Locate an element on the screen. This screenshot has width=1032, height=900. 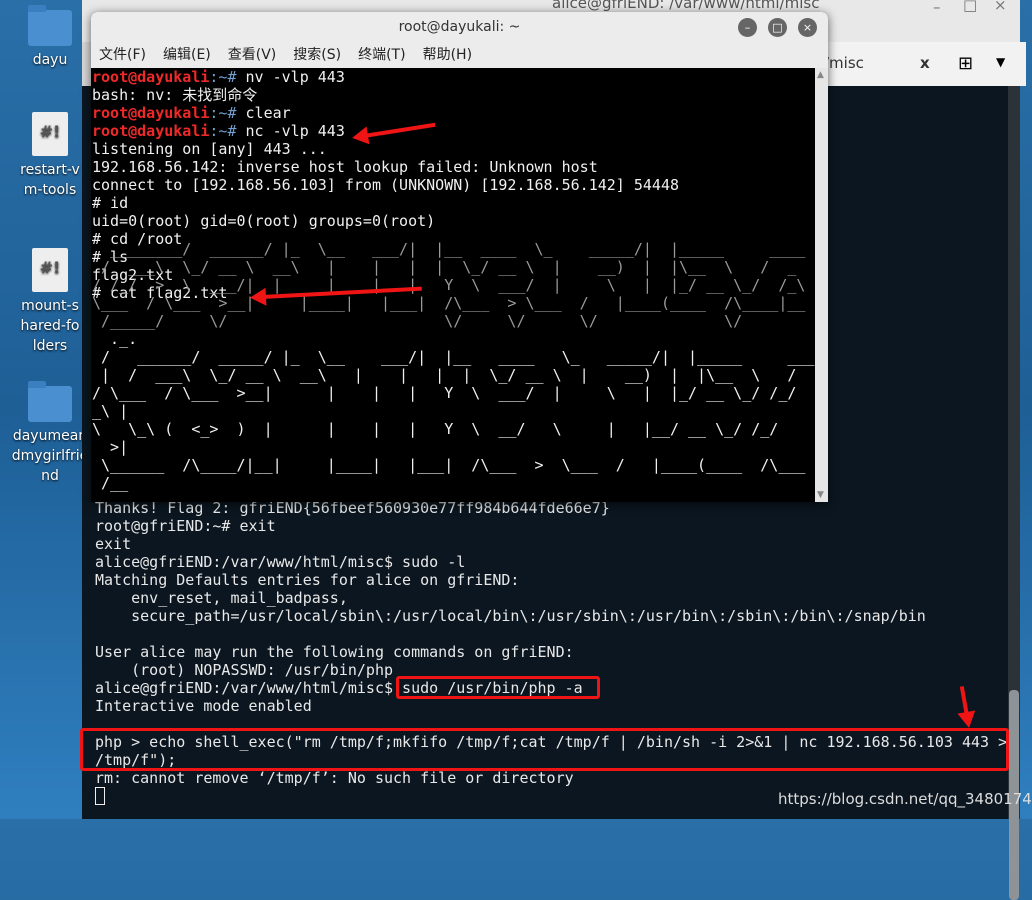
line: root@dayukali:~# clear is located at coordinates (460, 113).